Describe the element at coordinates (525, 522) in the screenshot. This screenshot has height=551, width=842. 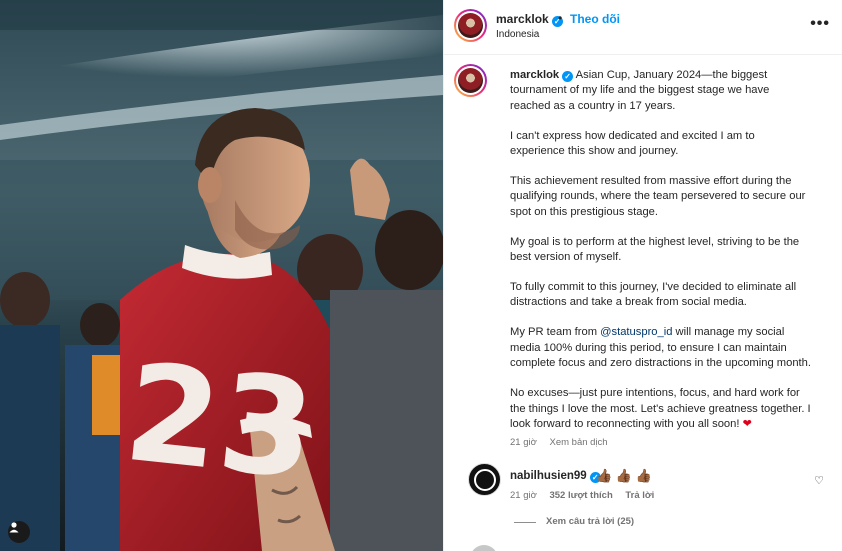
I see `replies-divider` at that location.